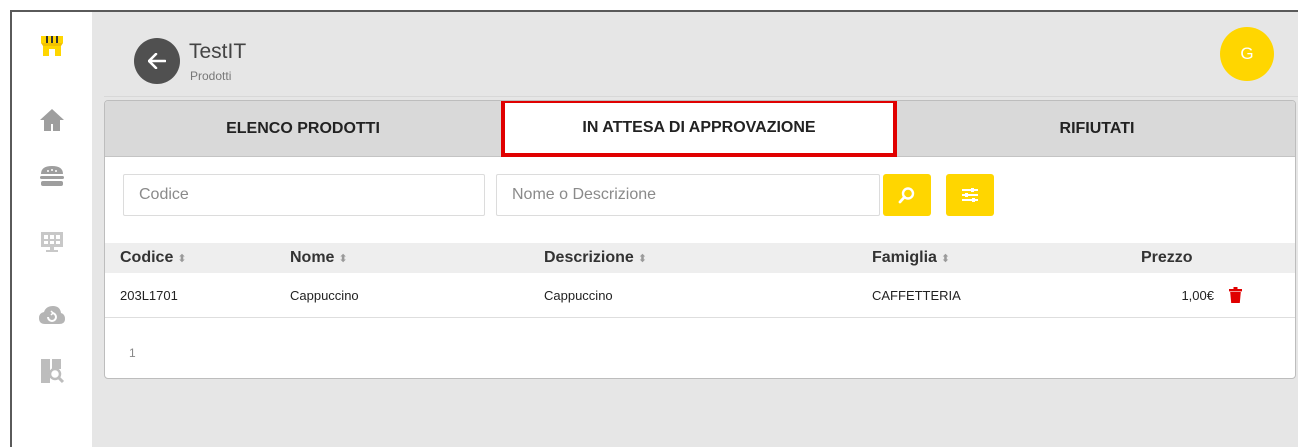 This screenshot has height=447, width=1298. Describe the element at coordinates (304, 195) in the screenshot. I see `code-search-input` at that location.